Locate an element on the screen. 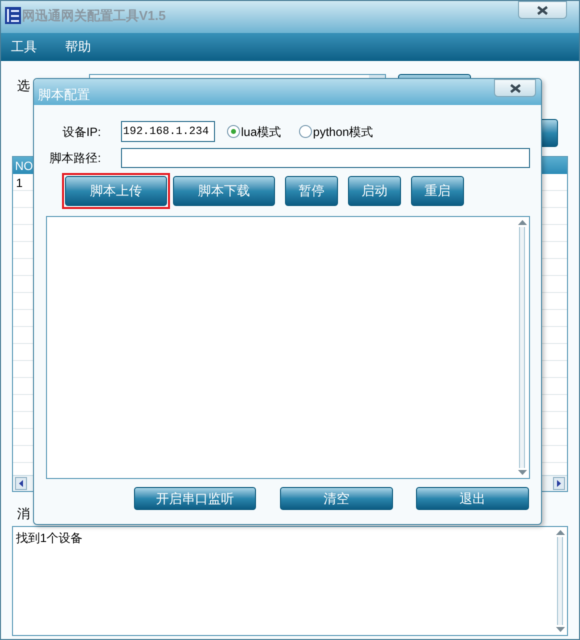 The width and height of the screenshot is (580, 640). scroll-down-icon is located at coordinates (560, 629).